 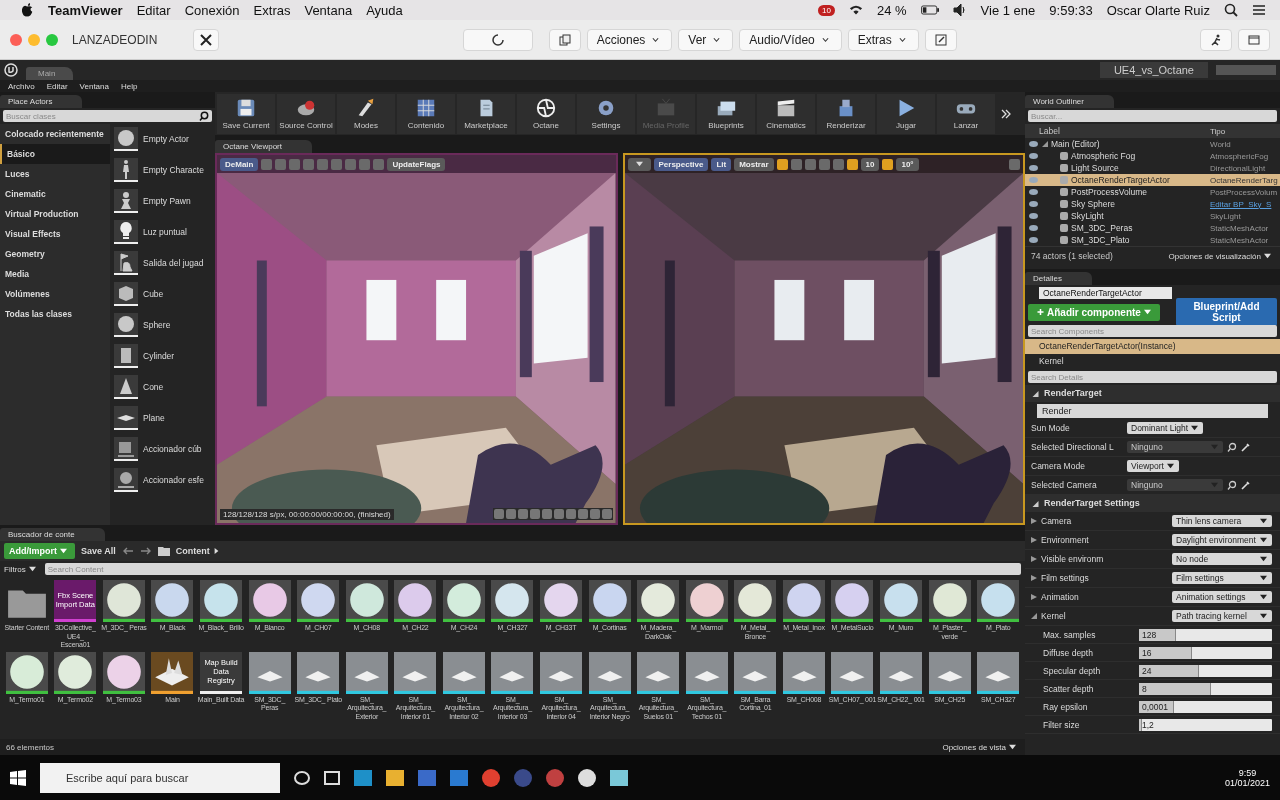 I want to click on toolbar-menu: Extras, so click(x=883, y=39).